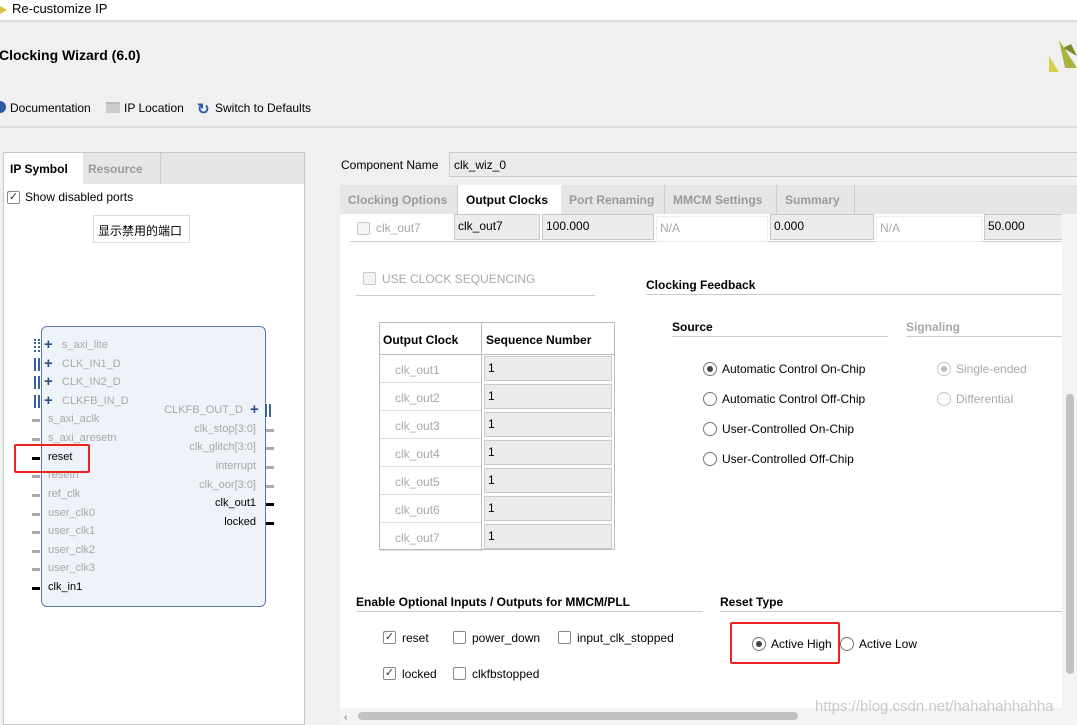 Image resolution: width=1077 pixels, height=725 pixels. What do you see at coordinates (227, 485) in the screenshot?
I see `port-clk-oor-3-0-: clk_oor[3:0]` at bounding box center [227, 485].